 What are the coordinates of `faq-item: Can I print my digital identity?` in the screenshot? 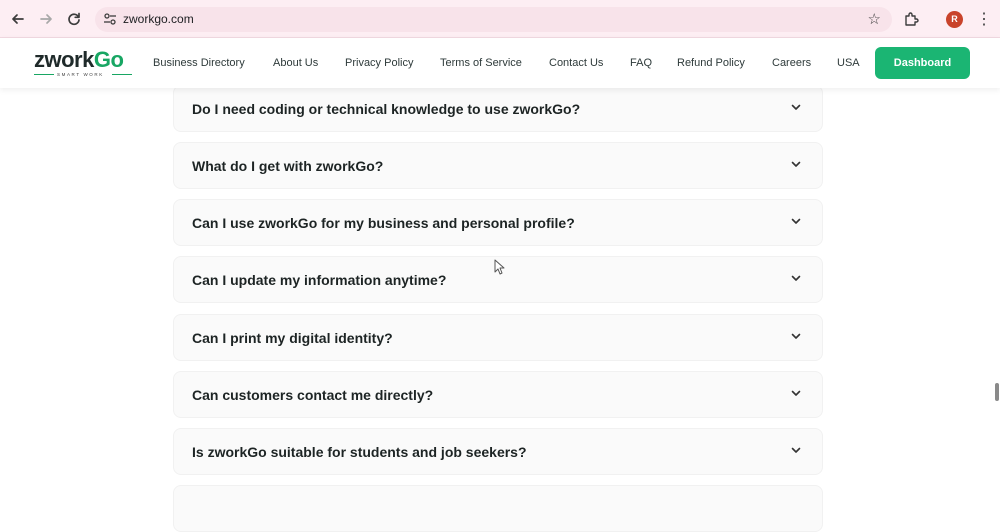 It's located at (498, 337).